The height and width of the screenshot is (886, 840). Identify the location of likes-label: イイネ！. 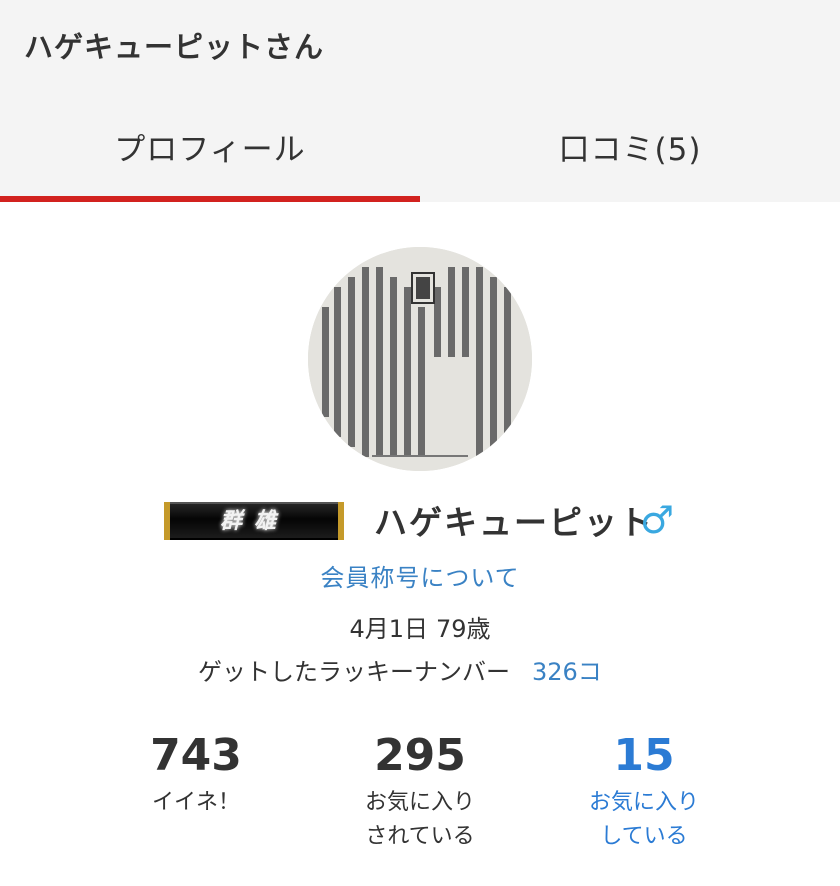
(195, 802).